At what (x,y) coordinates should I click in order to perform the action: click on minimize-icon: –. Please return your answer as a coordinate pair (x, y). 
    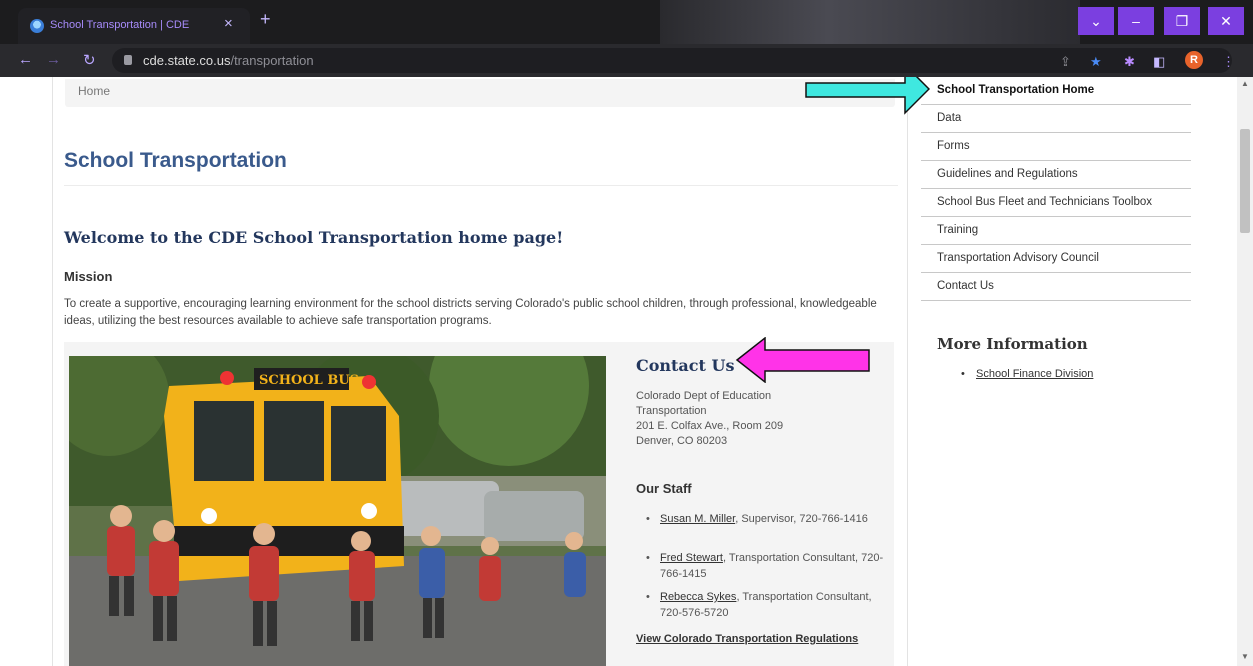
    Looking at the image, I should click on (1136, 21).